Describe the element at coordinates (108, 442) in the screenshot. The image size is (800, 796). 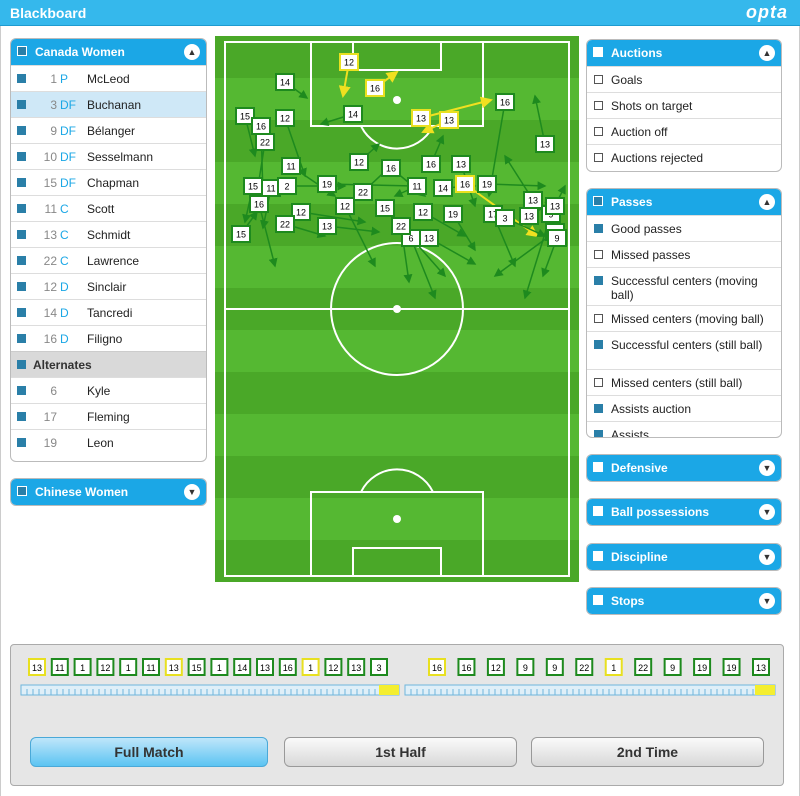
I see `alternate-row: 19 Leon` at that location.